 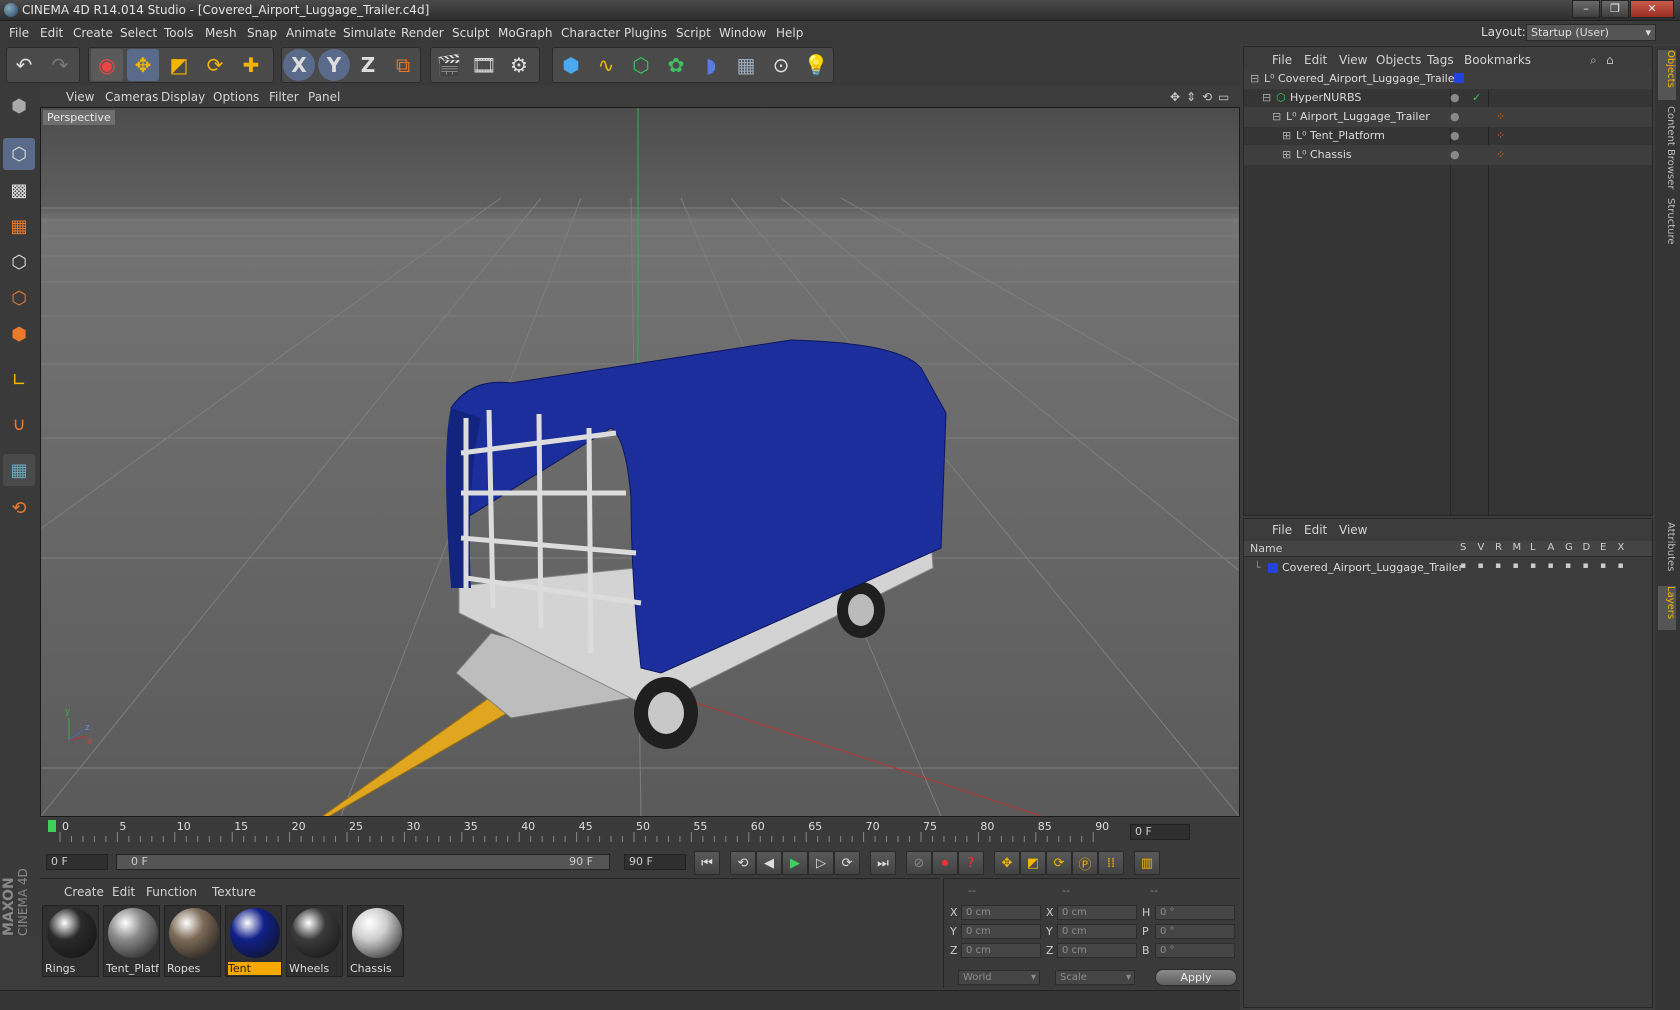 I want to click on rot-b-field: 0 °, so click(x=1195, y=950).